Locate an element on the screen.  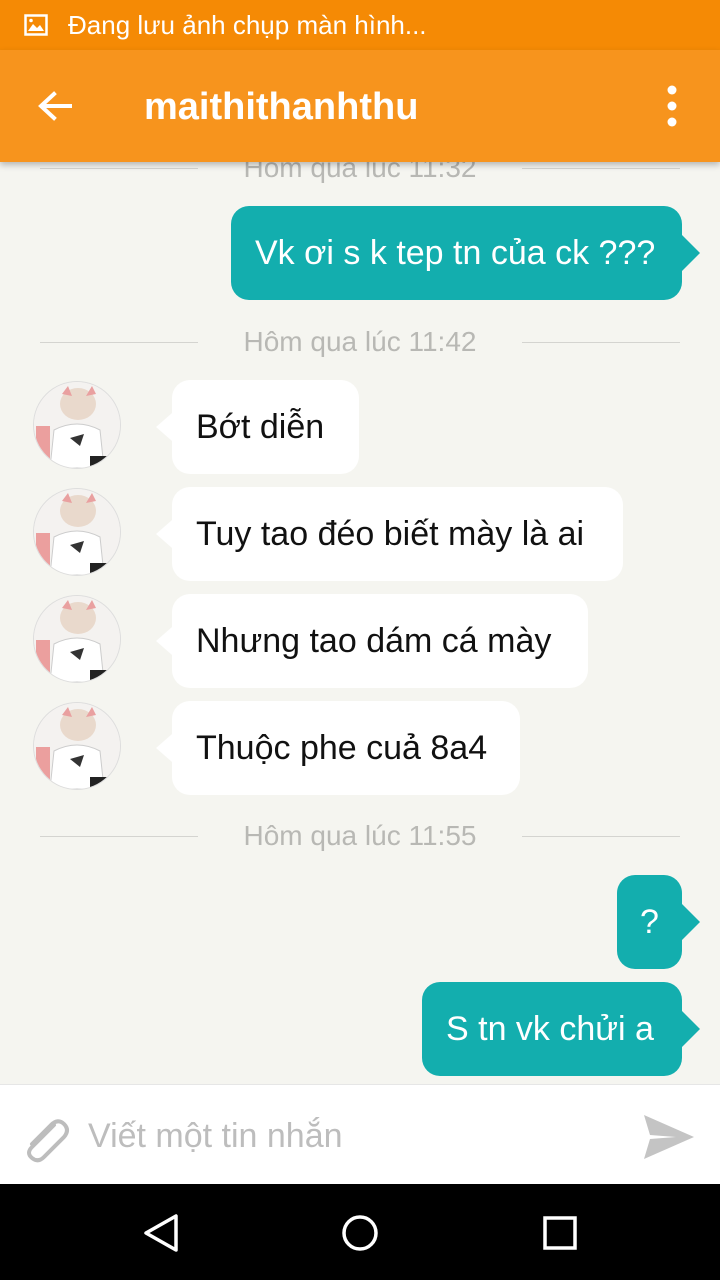
message-text: Nhưng tao dám cá mày is located at coordinates (374, 640).